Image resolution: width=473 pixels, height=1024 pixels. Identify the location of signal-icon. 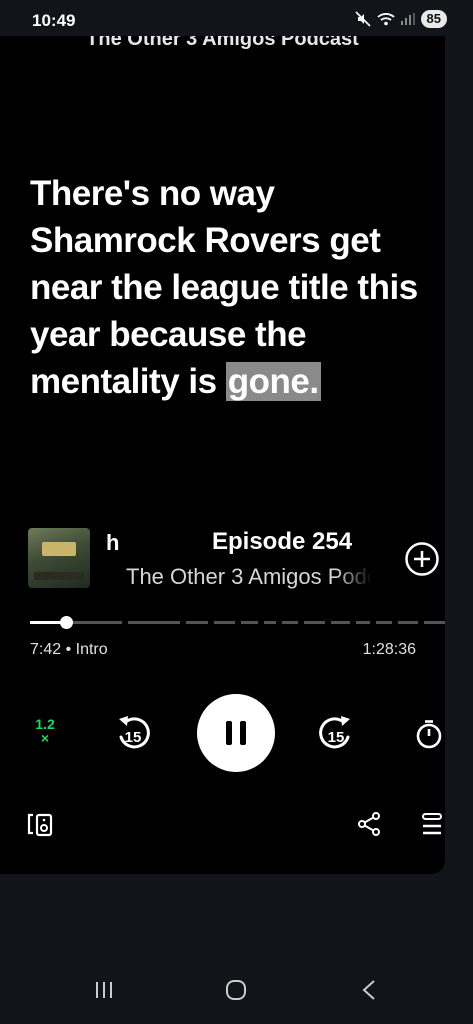
(407, 19).